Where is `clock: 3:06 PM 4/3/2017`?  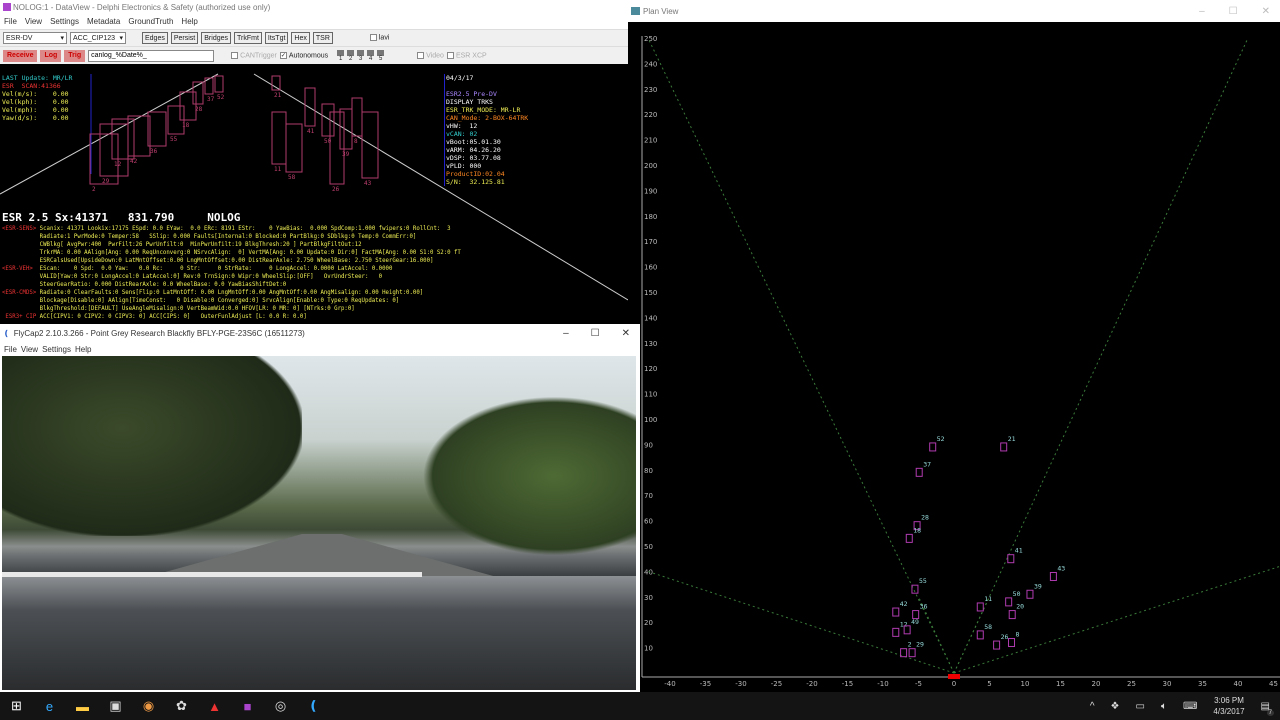
clock: 3:06 PM 4/3/2017 is located at coordinates (1228, 706).